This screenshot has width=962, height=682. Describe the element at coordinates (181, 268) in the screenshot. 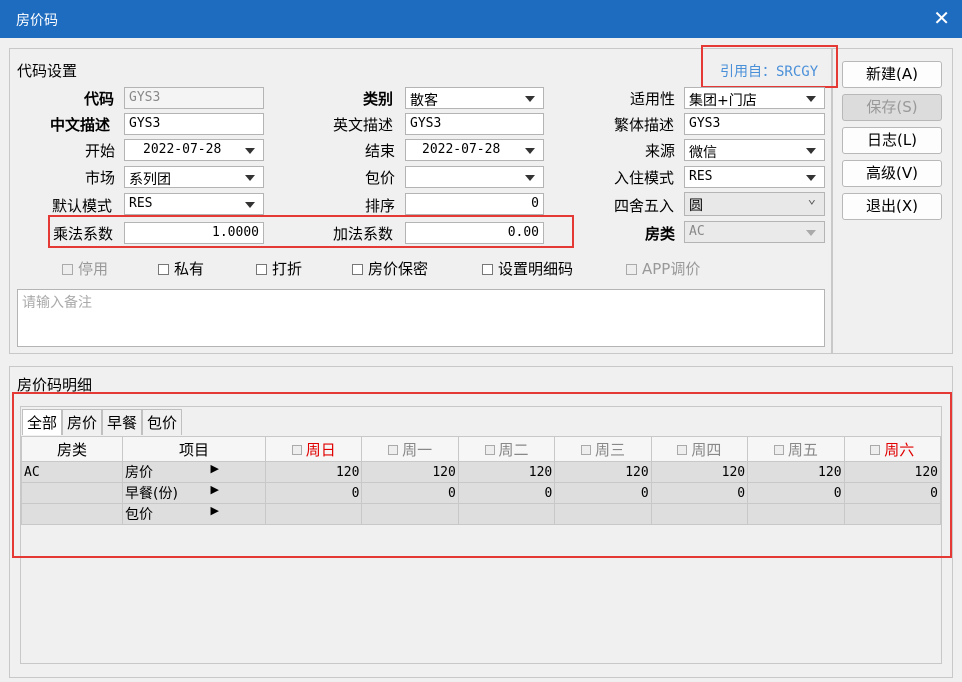

I see `private-checkbox: 私有` at that location.